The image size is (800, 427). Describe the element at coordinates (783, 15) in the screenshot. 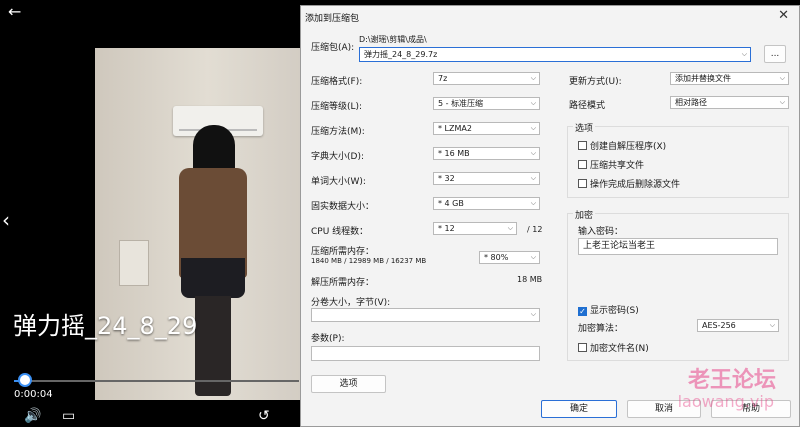

I see `close-icon: ✕` at that location.